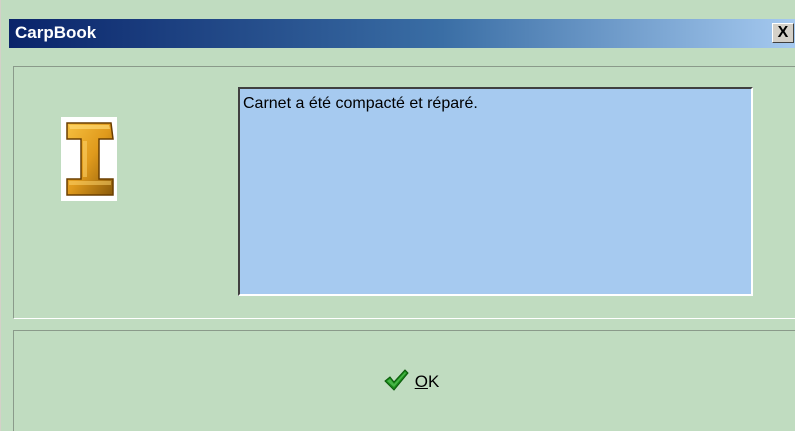 The width and height of the screenshot is (795, 431). Describe the element at coordinates (56, 32) in the screenshot. I see `window-title: CarpBook` at that location.